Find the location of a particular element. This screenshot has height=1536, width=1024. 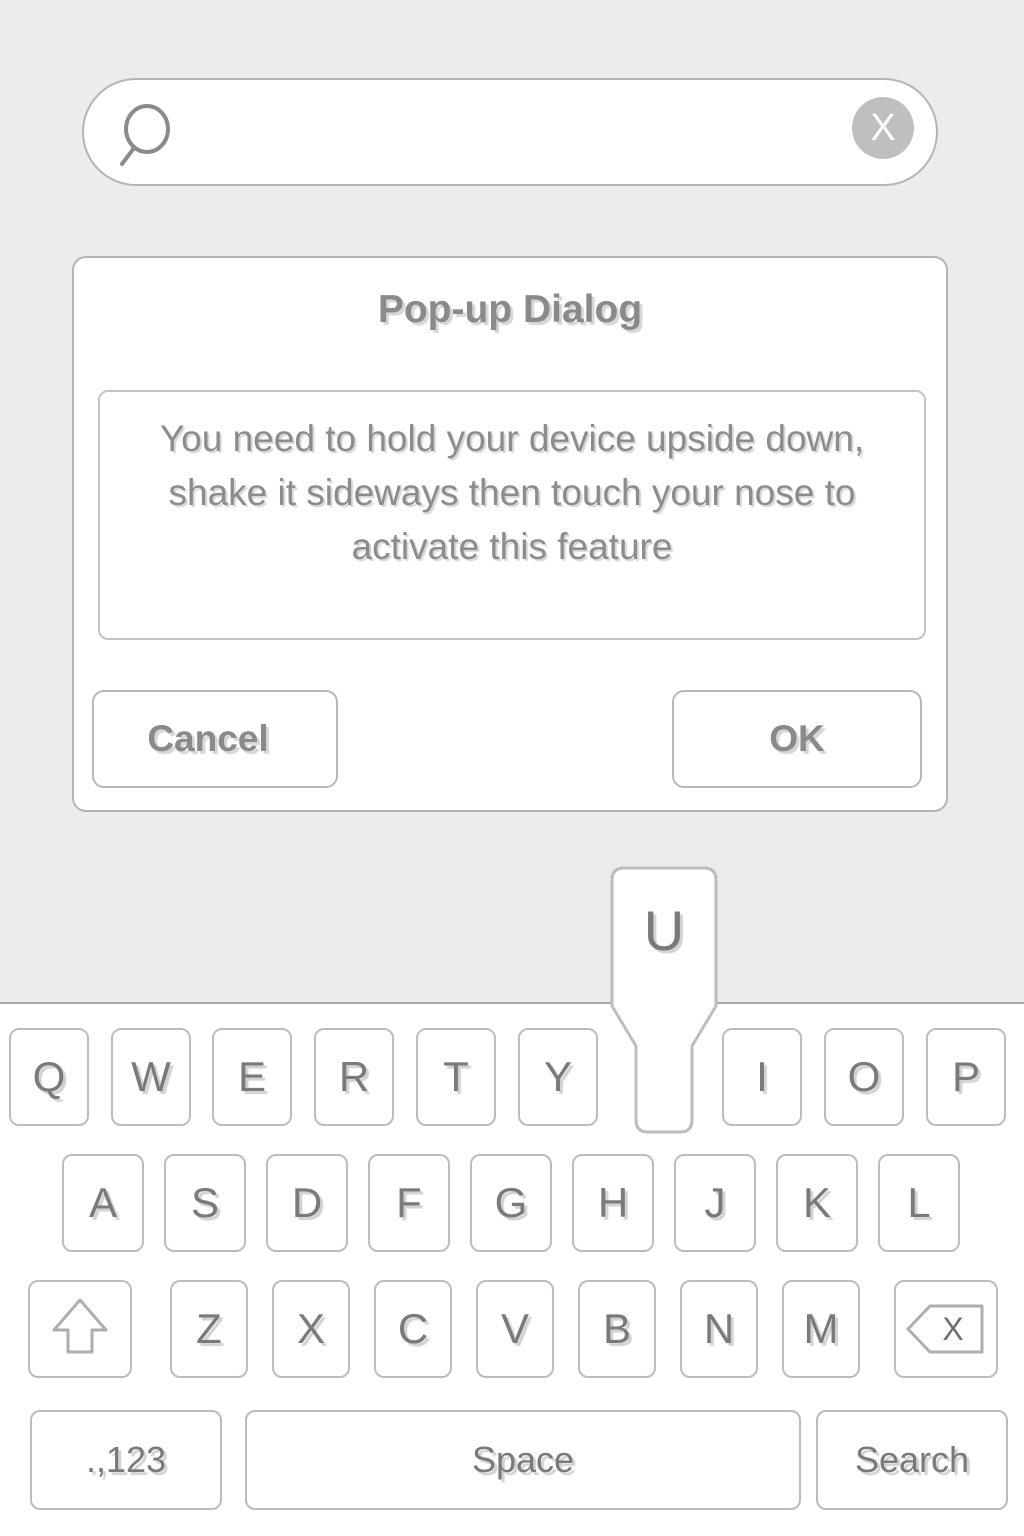

key-m: M is located at coordinates (821, 1329).